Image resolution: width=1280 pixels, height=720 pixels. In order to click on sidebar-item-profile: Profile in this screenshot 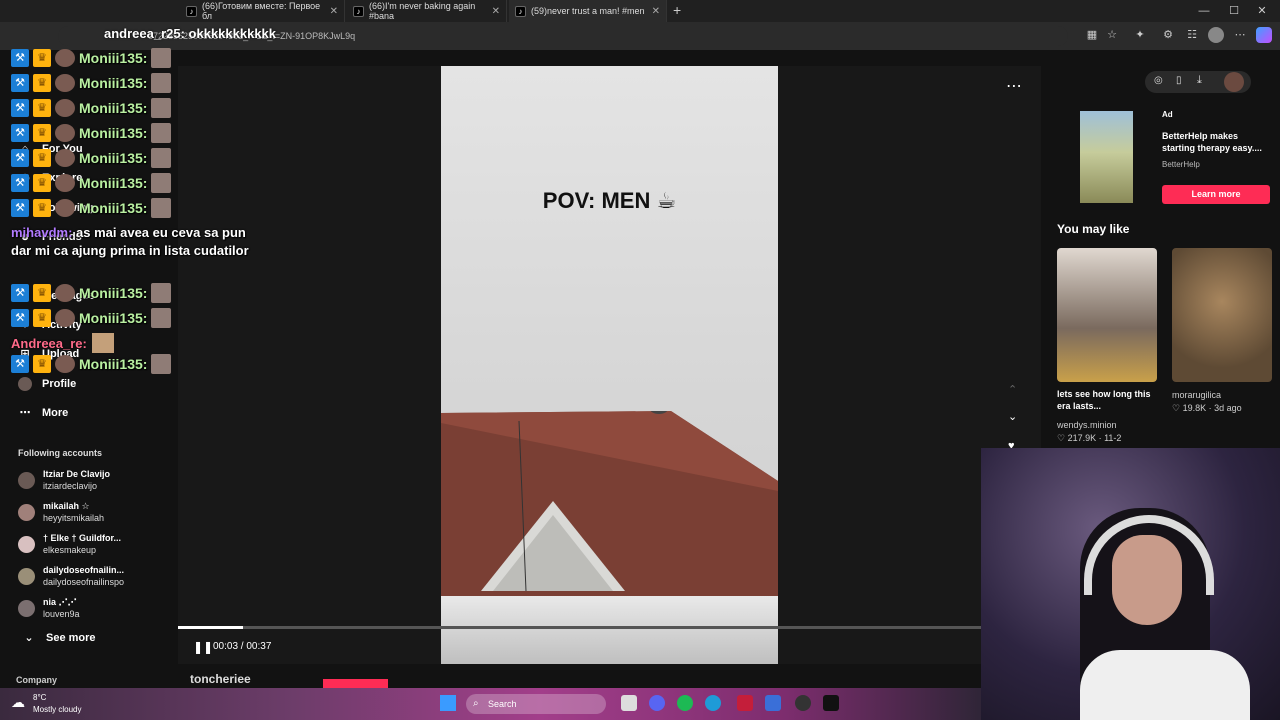, I will do `click(47, 384)`.